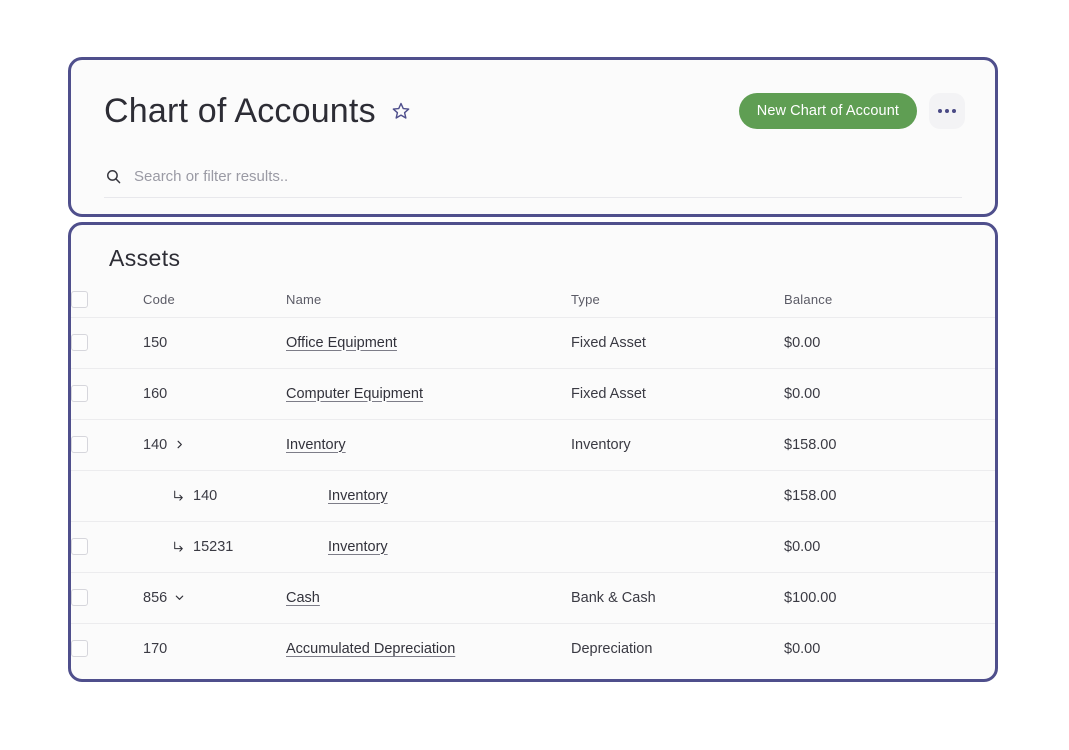  Describe the element at coordinates (533, 111) in the screenshot. I see `header-row: Chart of Accounts New Chart of Account` at that location.